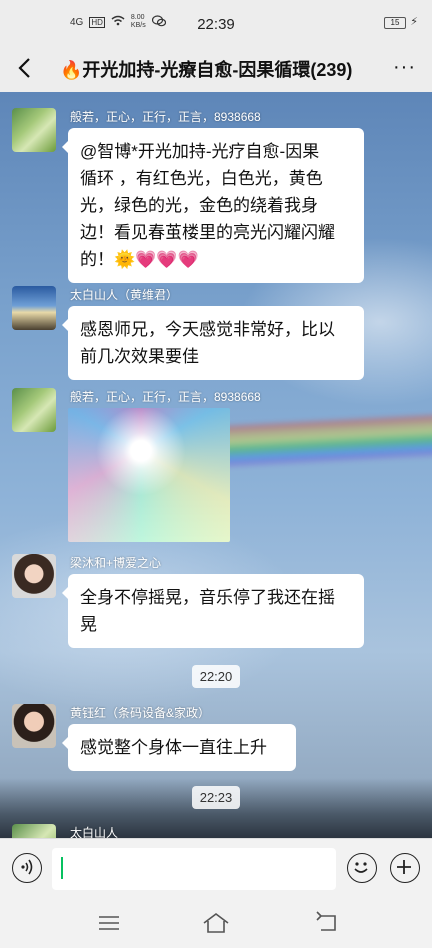  What do you see at coordinates (109, 923) in the screenshot?
I see `menu-icon` at bounding box center [109, 923].